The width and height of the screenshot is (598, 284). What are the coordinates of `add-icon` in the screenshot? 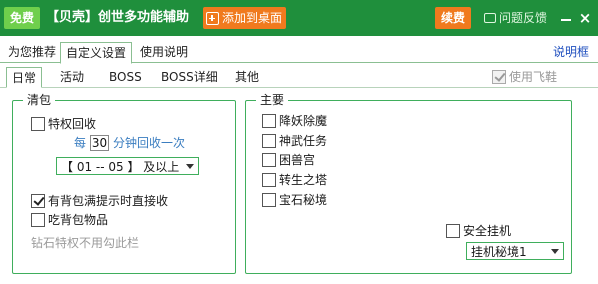 It's located at (212, 18).